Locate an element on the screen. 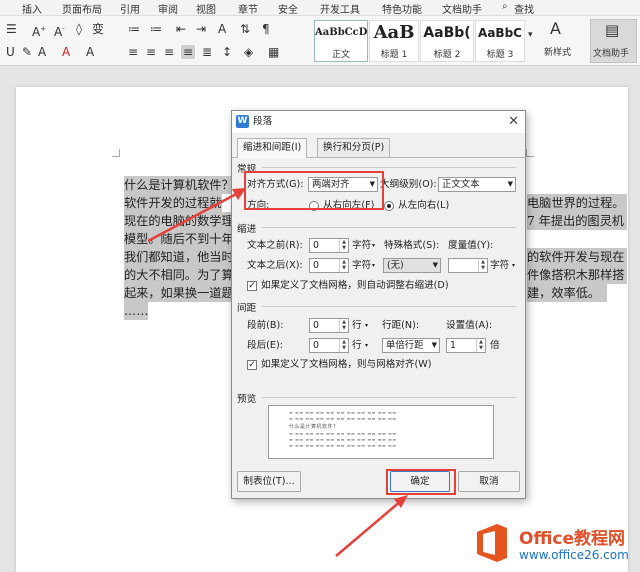 Image resolution: width=640 pixels, height=572 pixels. tab-indents-spacing: 缩进和间距(I) is located at coordinates (272, 148).